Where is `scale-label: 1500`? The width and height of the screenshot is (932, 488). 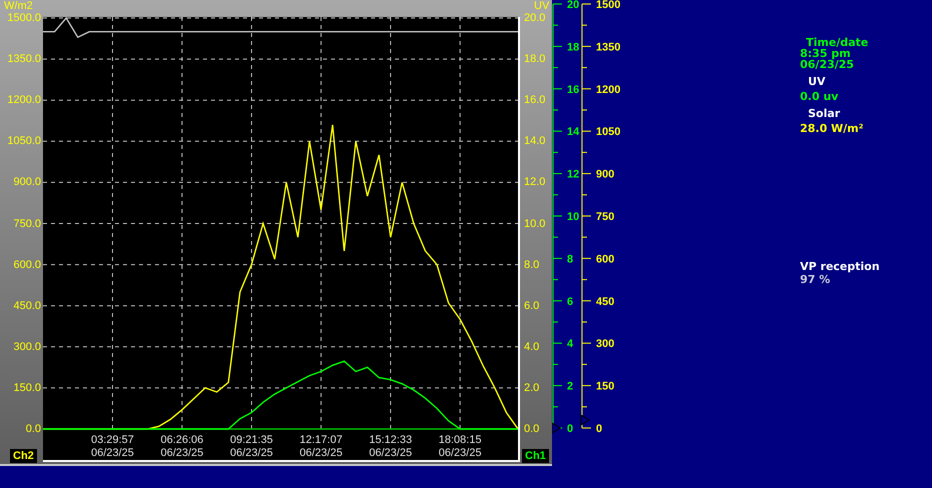 scale-label: 1500 is located at coordinates (608, 5).